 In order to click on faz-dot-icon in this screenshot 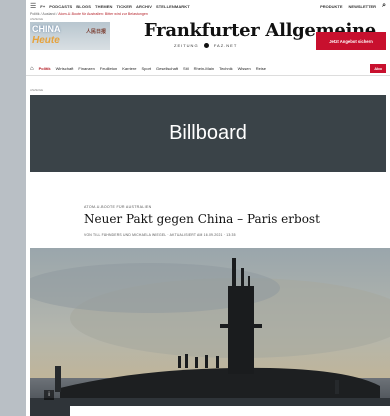, I will do `click(206, 46)`.